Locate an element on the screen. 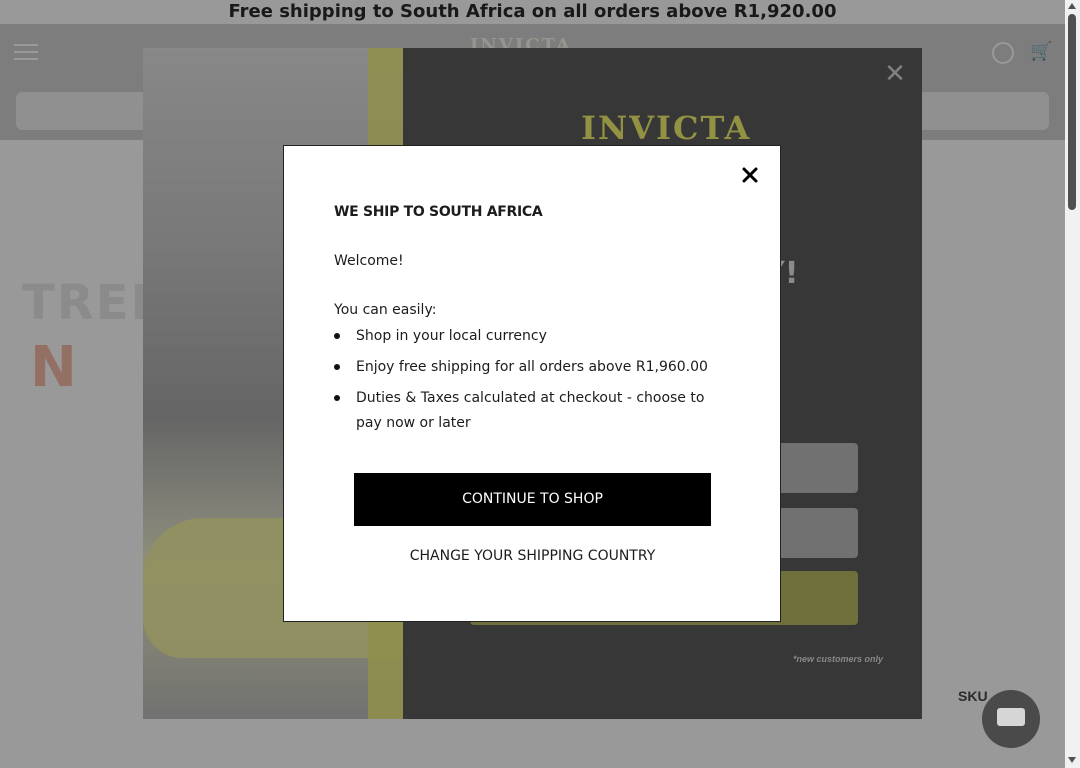 This screenshot has height=768, width=1080. change-shipping-country-link: CHANGE YOUR SHIPPING COUNTRY is located at coordinates (532, 556).